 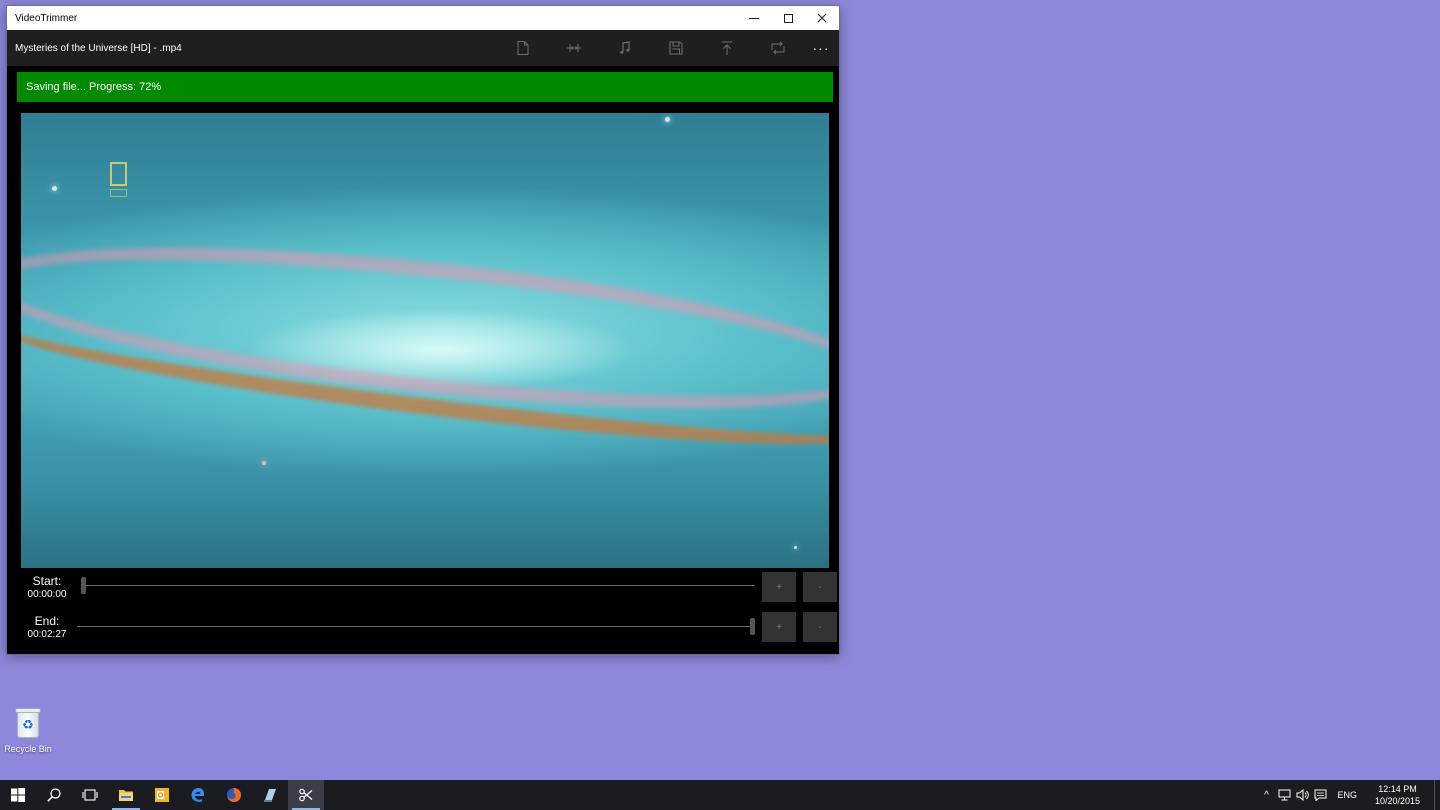 What do you see at coordinates (779, 587) in the screenshot?
I see `start-plus-button: +` at bounding box center [779, 587].